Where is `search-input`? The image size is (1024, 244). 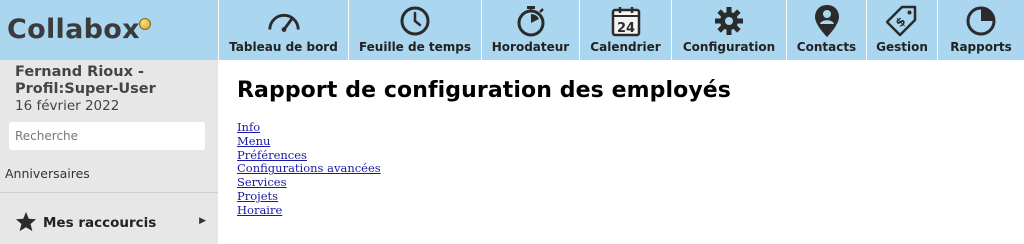
search-input is located at coordinates (107, 136).